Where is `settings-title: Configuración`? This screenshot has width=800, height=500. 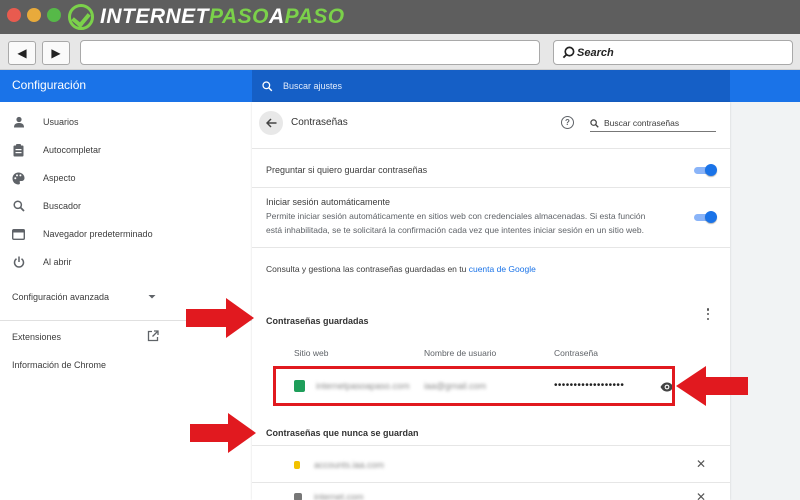 settings-title: Configuración is located at coordinates (49, 85).